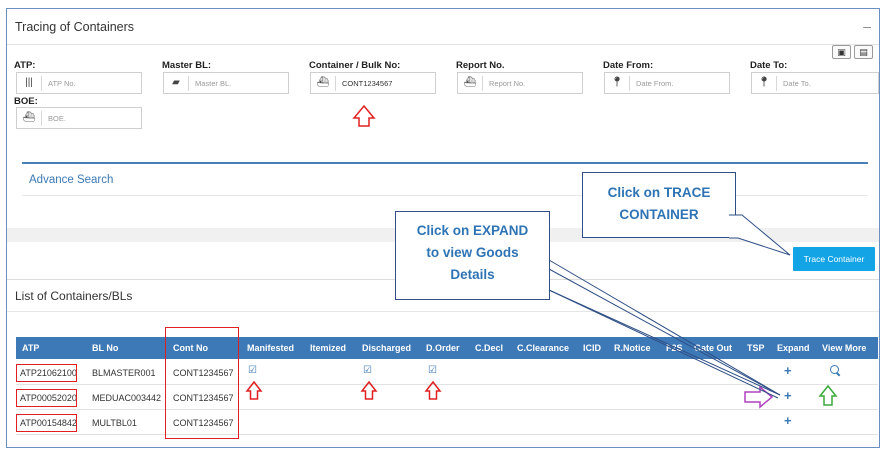 The width and height of the screenshot is (889, 457). I want to click on expand-callout-tail-edge, so click(664, 327).